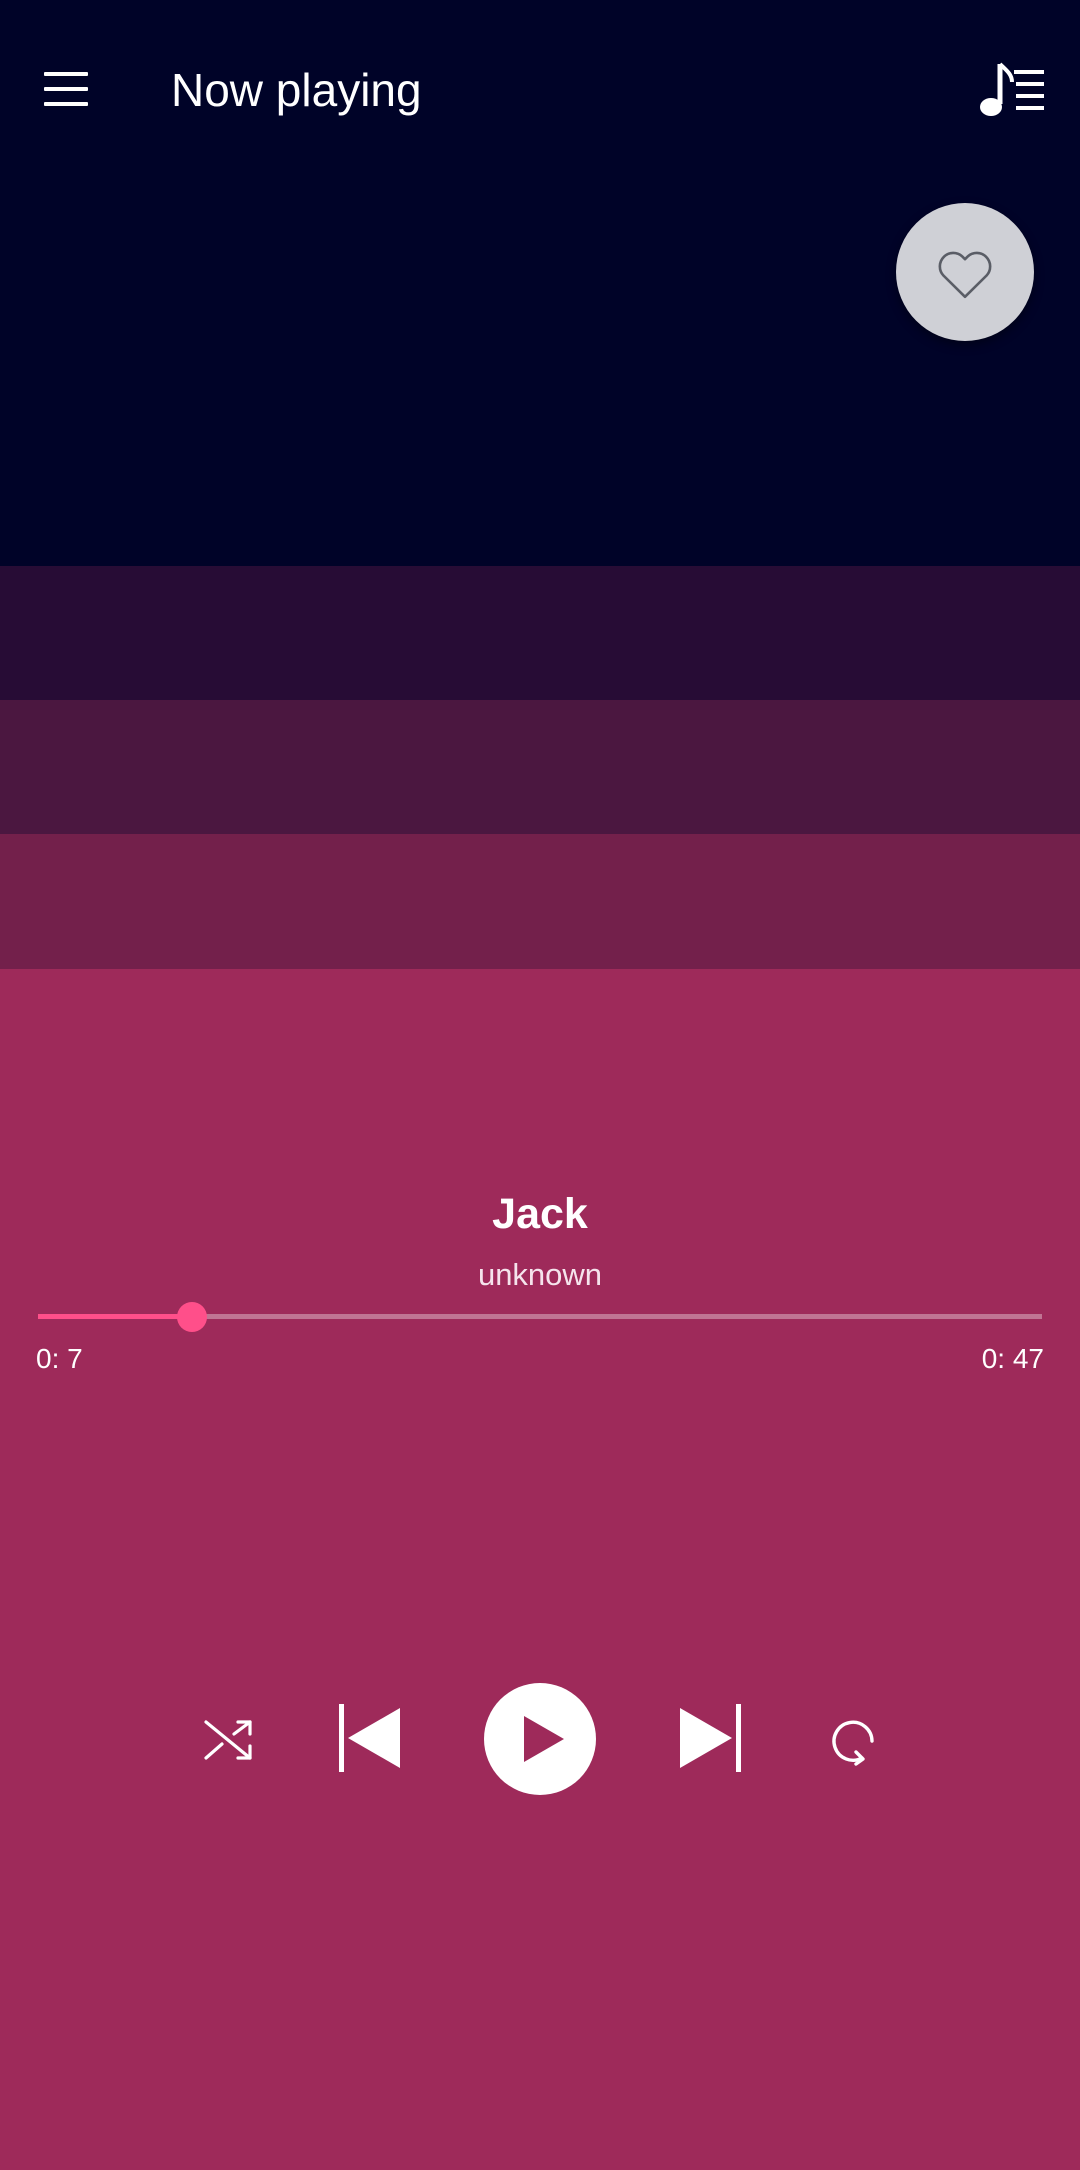 The height and width of the screenshot is (2170, 1080). What do you see at coordinates (1012, 1358) in the screenshot?
I see `total-duration: 0: 47` at bounding box center [1012, 1358].